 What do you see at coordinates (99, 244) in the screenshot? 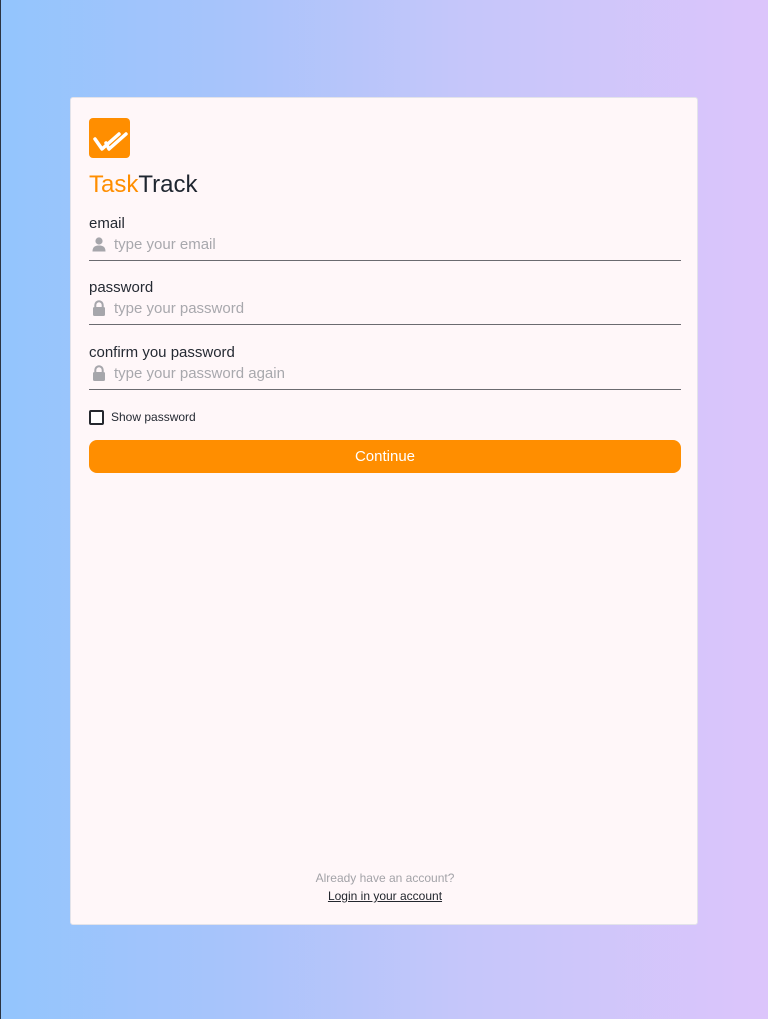
I see `user-icon` at bounding box center [99, 244].